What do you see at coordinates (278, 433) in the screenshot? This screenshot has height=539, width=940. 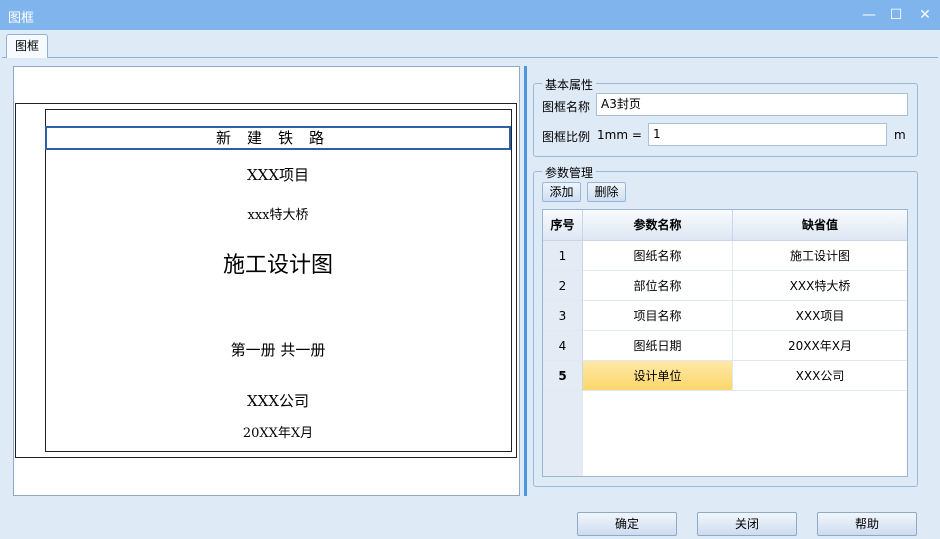 I see `preview-date: 20XX年X月` at bounding box center [278, 433].